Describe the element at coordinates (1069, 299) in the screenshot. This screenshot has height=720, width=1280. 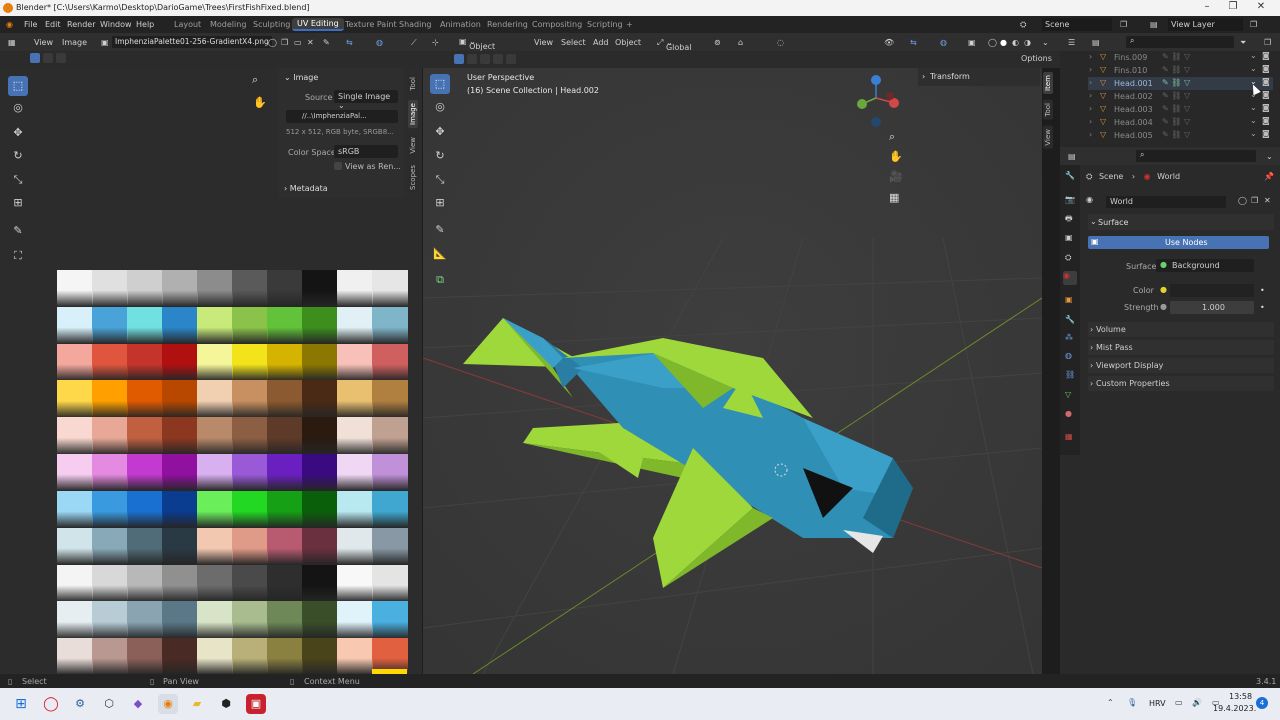
I see `object-props-icon: ▣` at that location.